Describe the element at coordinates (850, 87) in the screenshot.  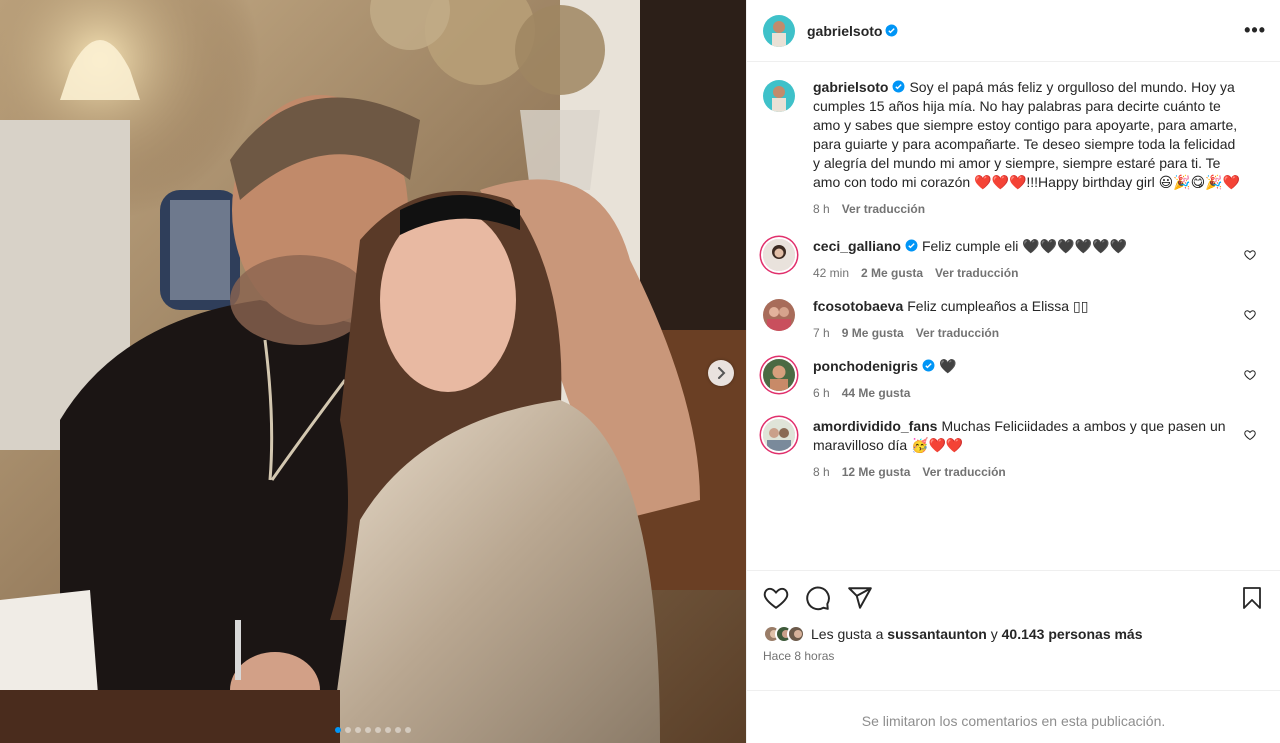
I see `caption-username: gabrielsoto` at that location.